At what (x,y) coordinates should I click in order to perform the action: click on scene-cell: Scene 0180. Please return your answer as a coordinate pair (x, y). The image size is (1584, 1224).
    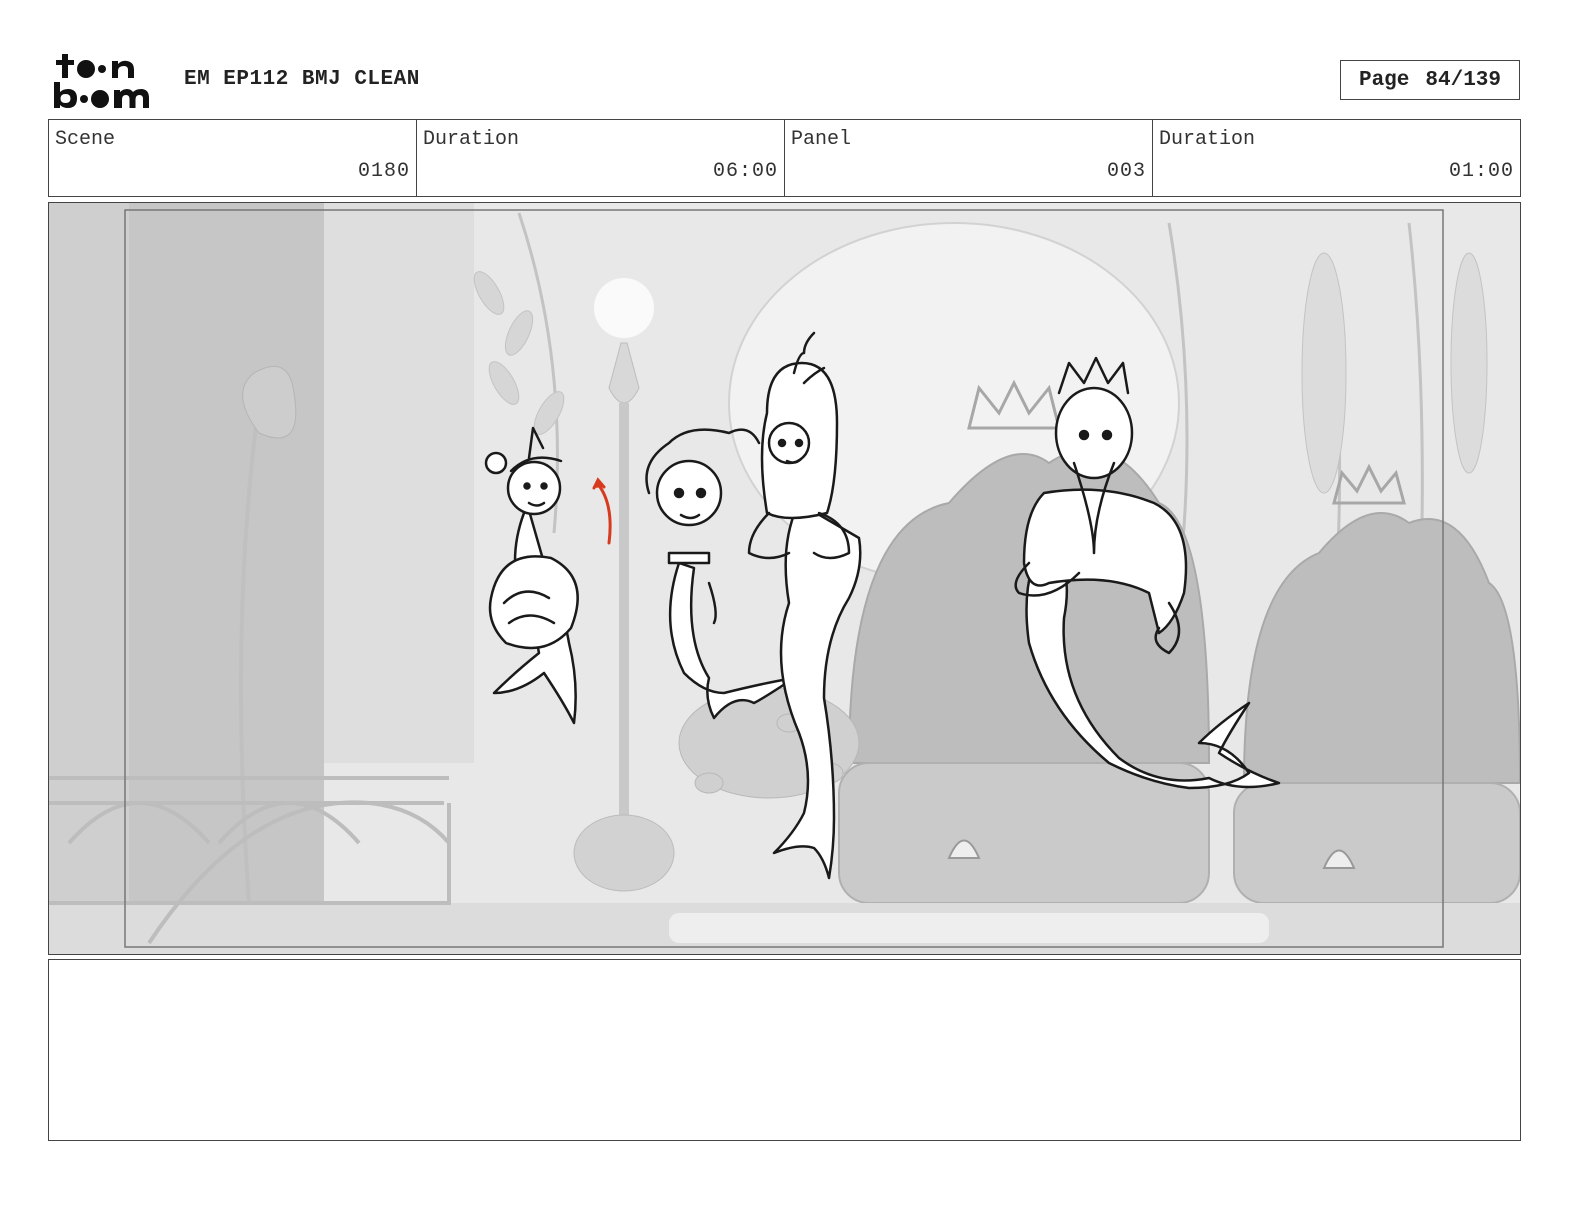
    Looking at the image, I should click on (233, 158).